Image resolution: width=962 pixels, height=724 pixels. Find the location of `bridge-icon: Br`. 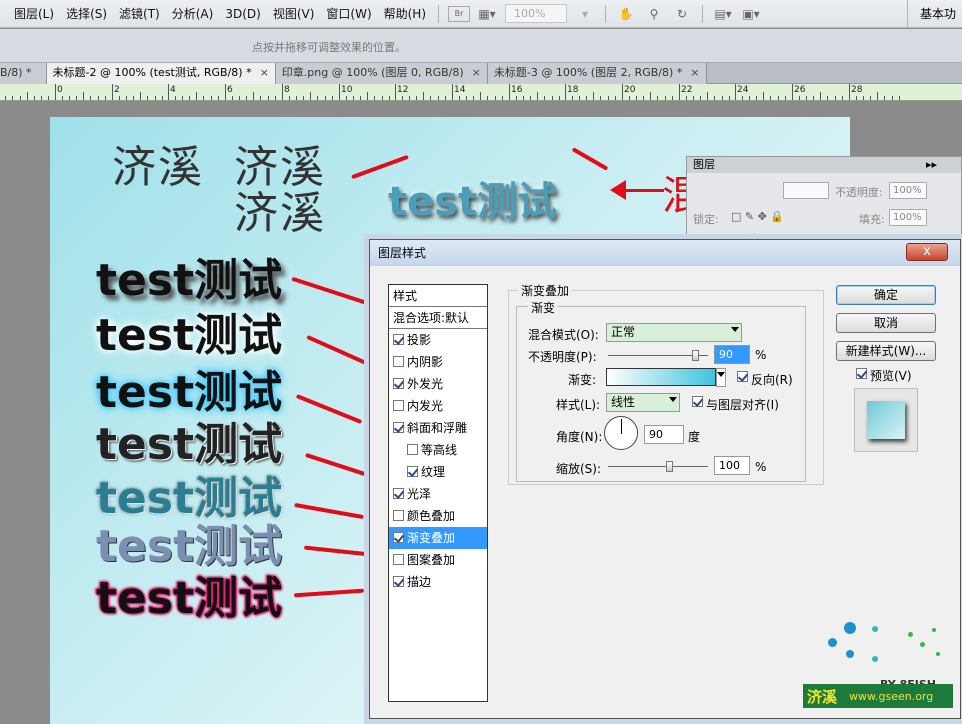

bridge-icon: Br is located at coordinates (459, 13).